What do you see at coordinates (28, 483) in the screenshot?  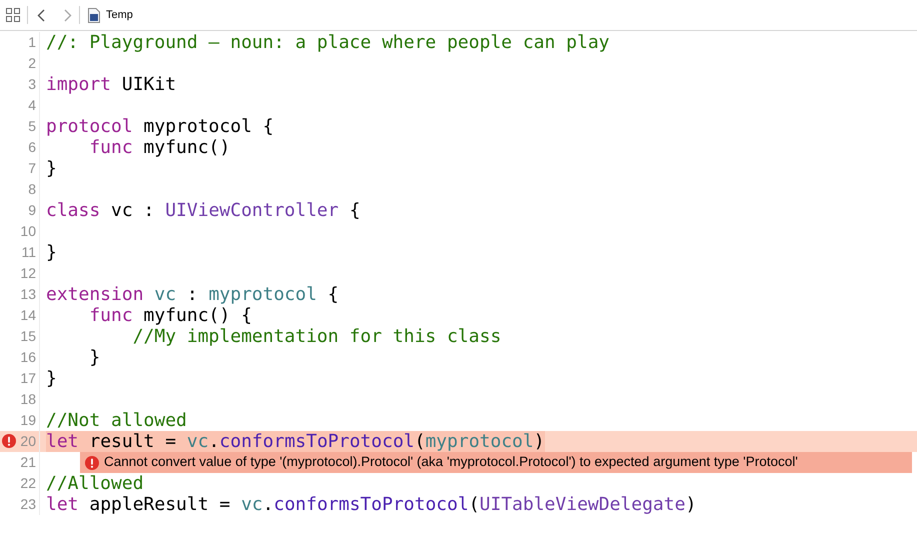 I see `line-number: 22` at bounding box center [28, 483].